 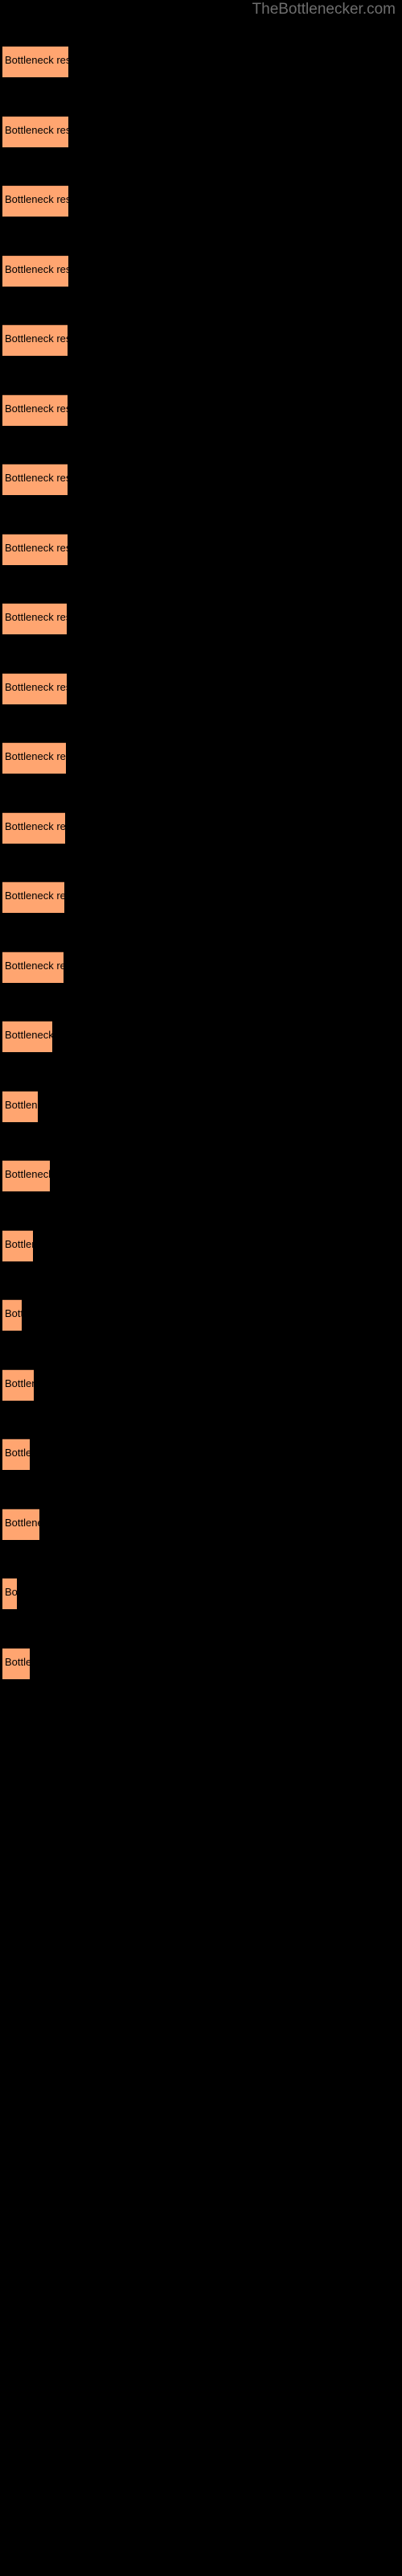 I want to click on bar-8: Bottleneck result, so click(x=35, y=549).